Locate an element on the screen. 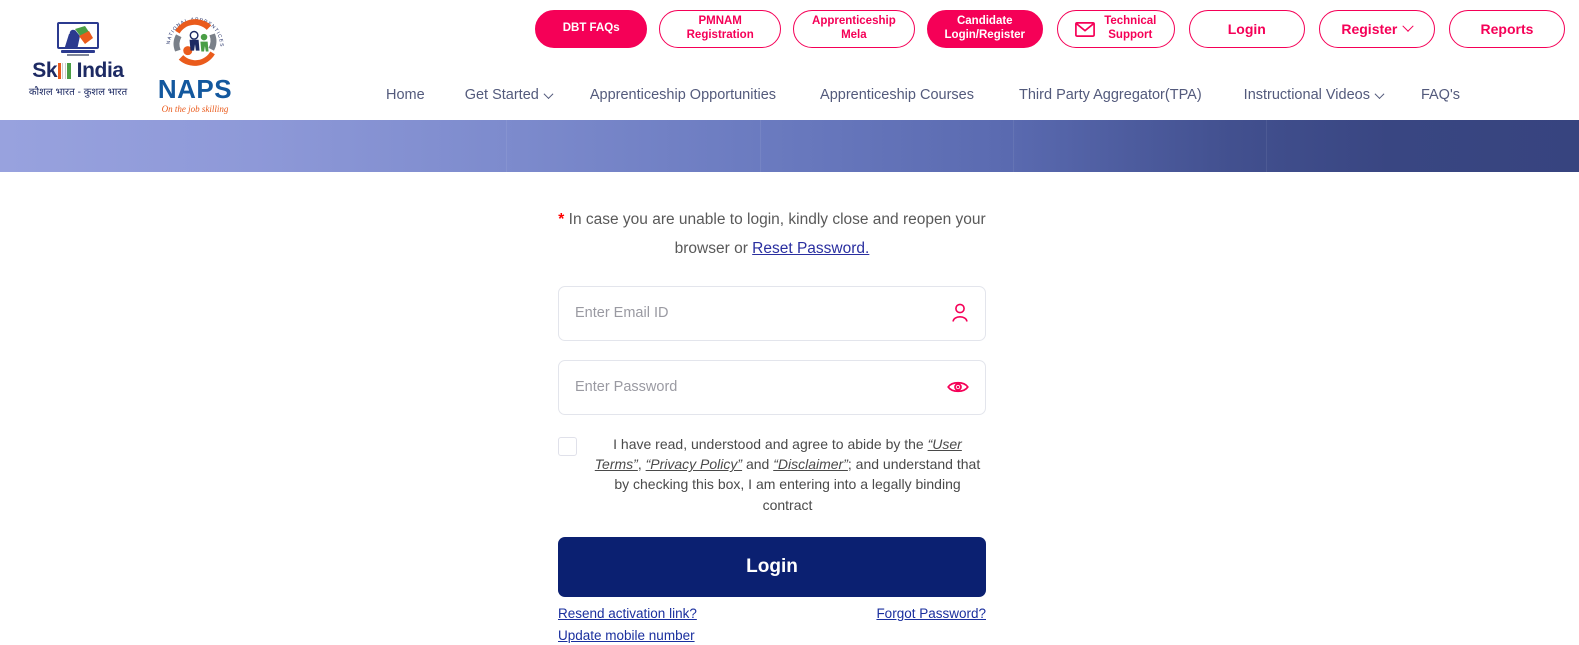 The width and height of the screenshot is (1579, 645). reset-password-link: Reset Password. is located at coordinates (810, 248).